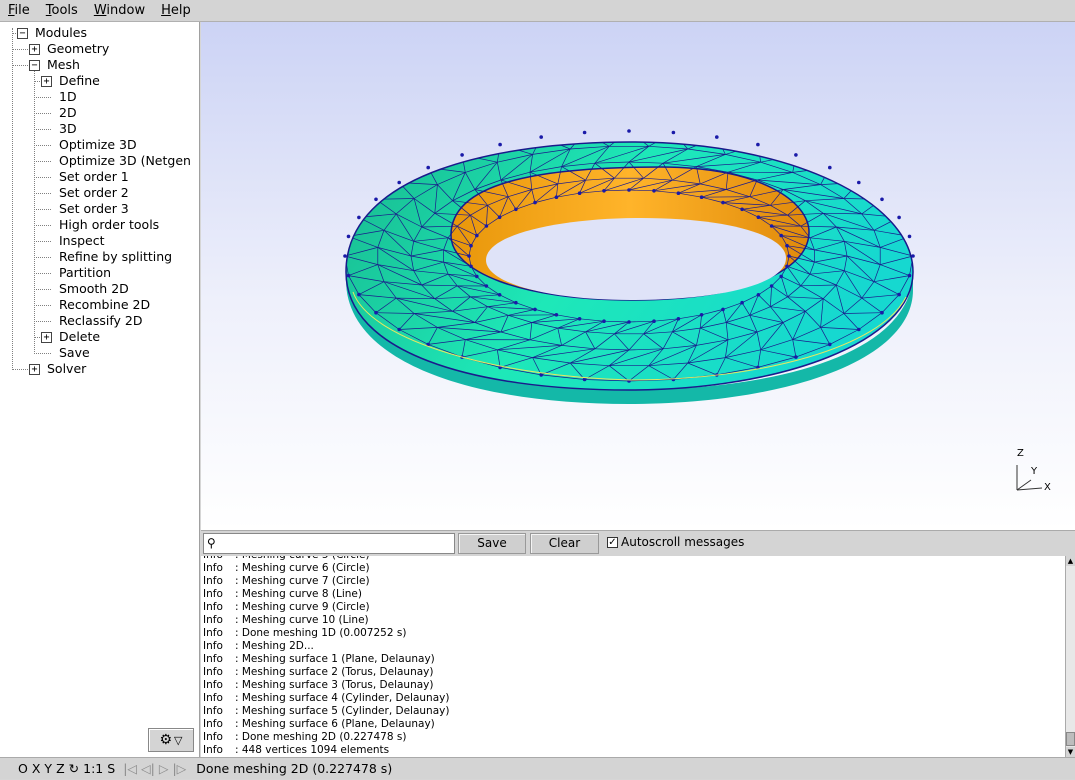 This screenshot has width=1075, height=780. What do you see at coordinates (675, 542) in the screenshot?
I see `autoscroll-toggle: ✓ Autoscroll messages` at bounding box center [675, 542].